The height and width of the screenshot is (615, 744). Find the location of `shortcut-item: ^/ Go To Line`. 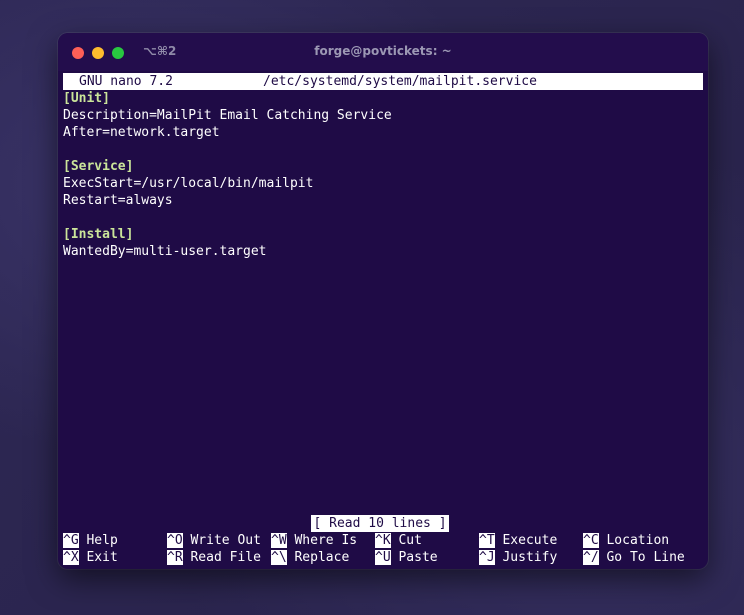

shortcut-item: ^/ Go To Line is located at coordinates (634, 557).